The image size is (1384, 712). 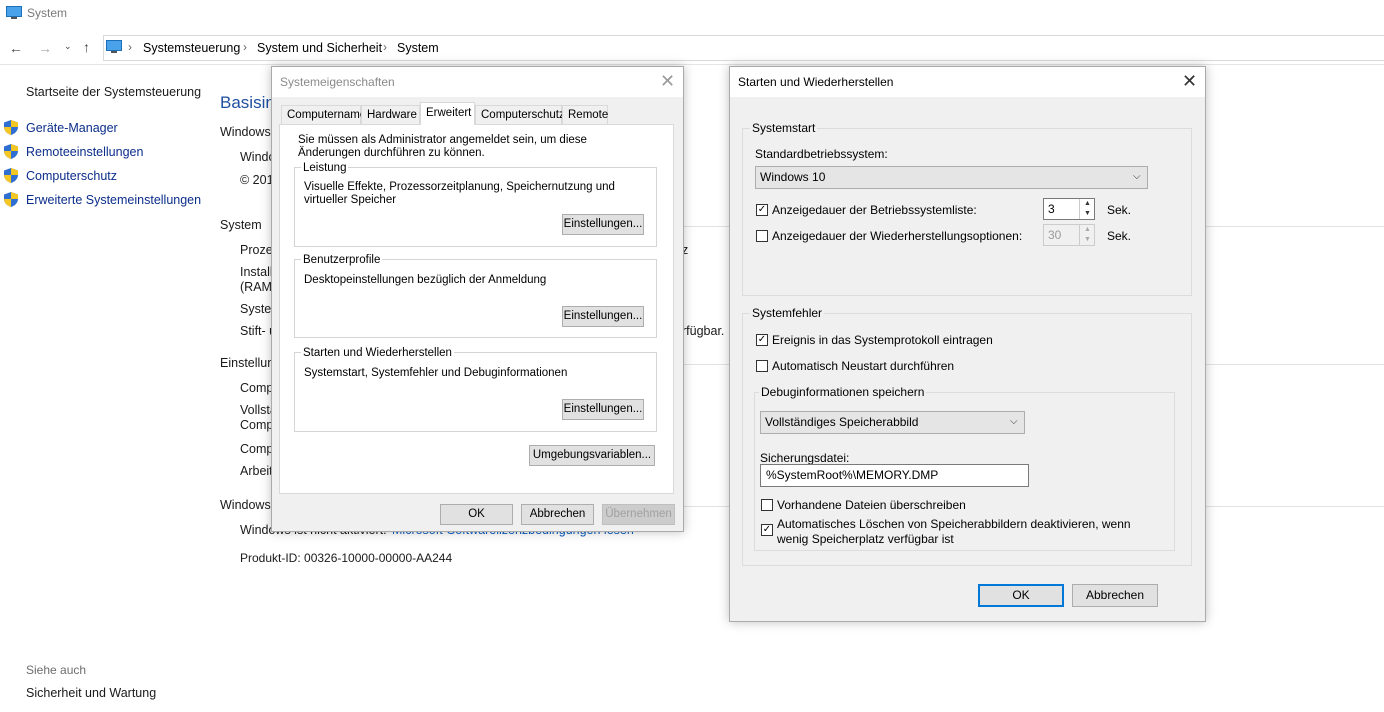 What do you see at coordinates (71, 176) in the screenshot?
I see `sidebar-item-computerschutz: Computerschutz` at bounding box center [71, 176].